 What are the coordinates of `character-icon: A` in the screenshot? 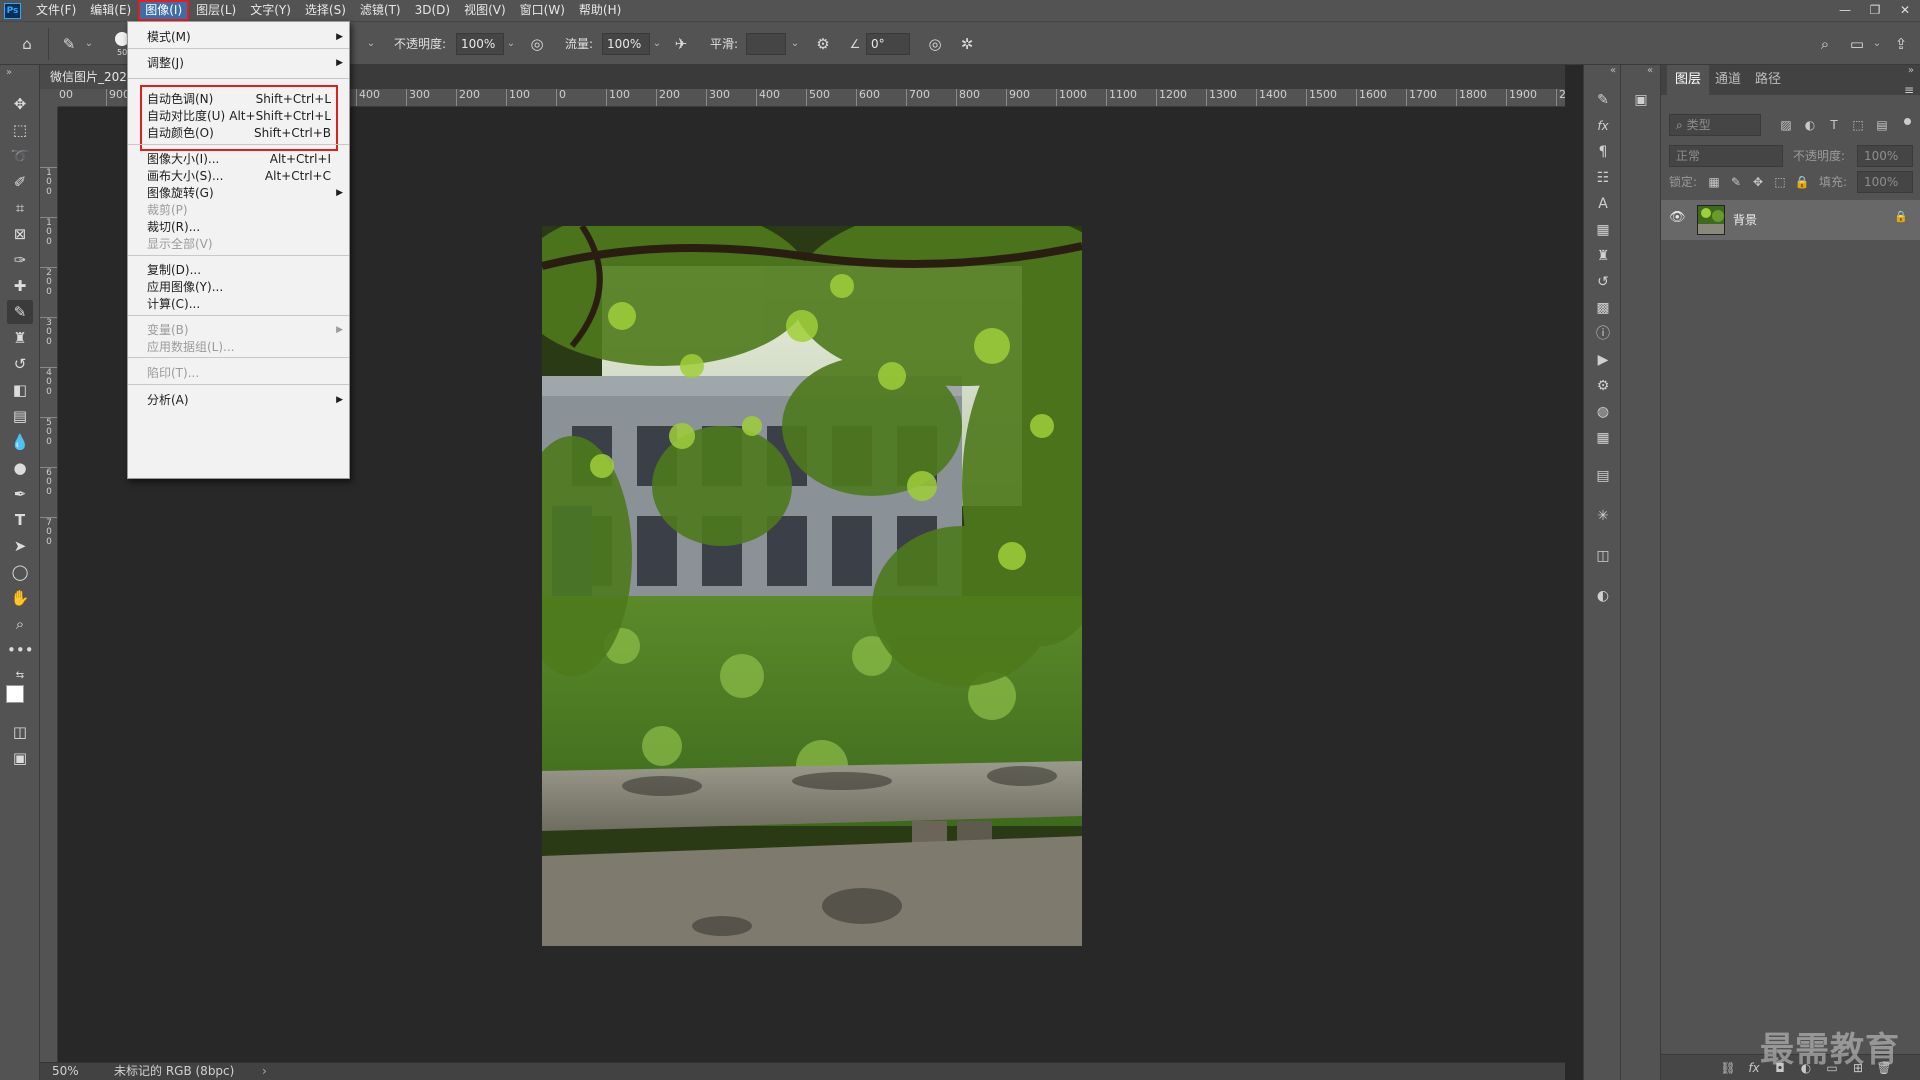 It's located at (1603, 204).